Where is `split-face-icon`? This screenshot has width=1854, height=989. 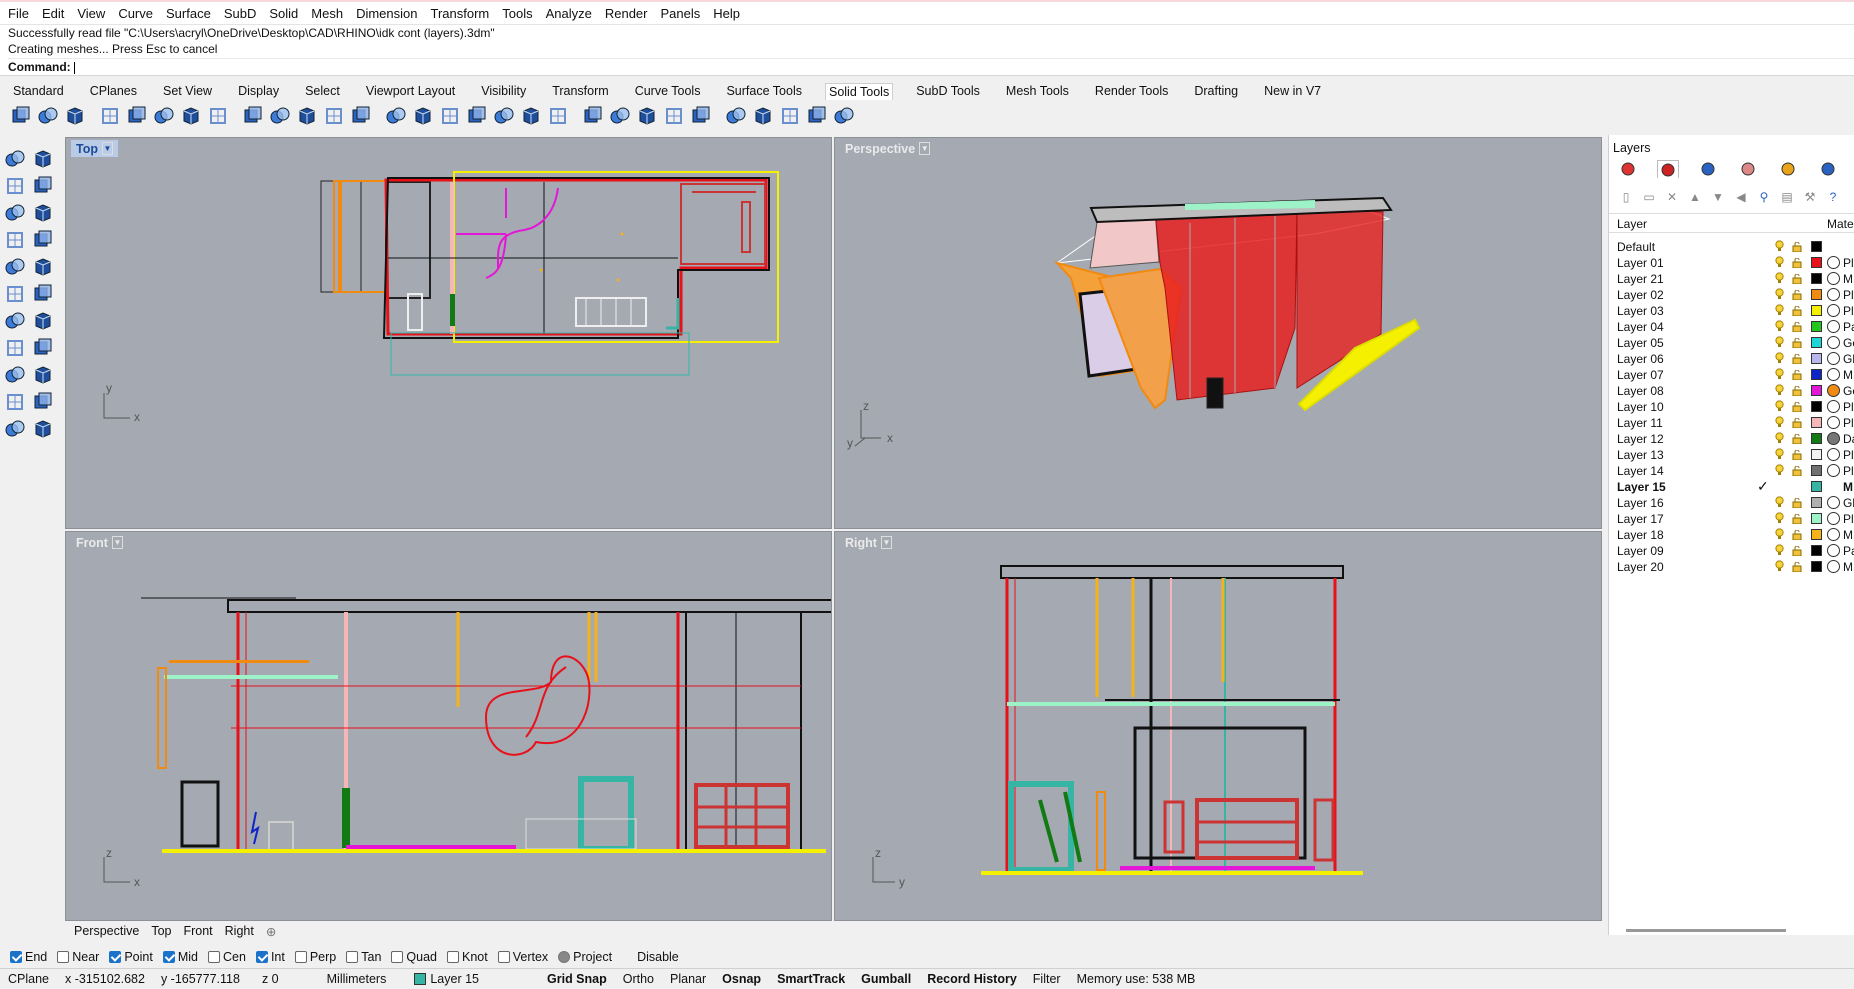 split-face-icon is located at coordinates (504, 116).